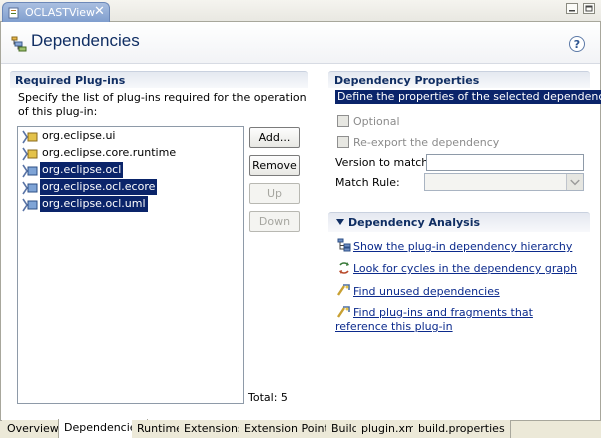 This screenshot has width=601, height=438. What do you see at coordinates (574, 182) in the screenshot?
I see `chevron-down-icon` at bounding box center [574, 182].